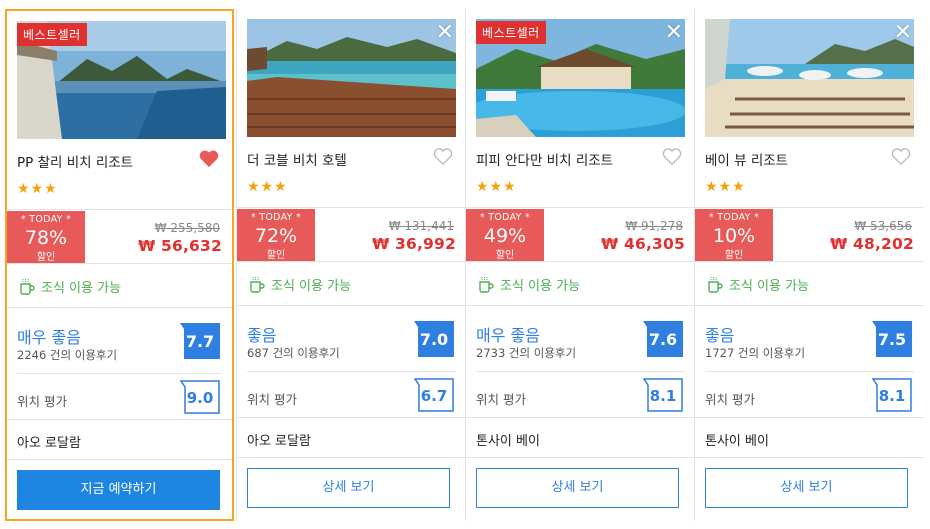  I want to click on review-score-badge: 7.6, so click(663, 339).